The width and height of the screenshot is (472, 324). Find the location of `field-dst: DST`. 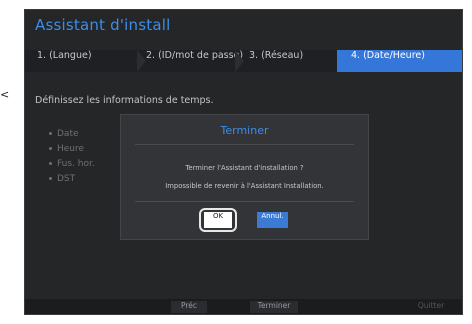

field-dst: DST is located at coordinates (72, 178).